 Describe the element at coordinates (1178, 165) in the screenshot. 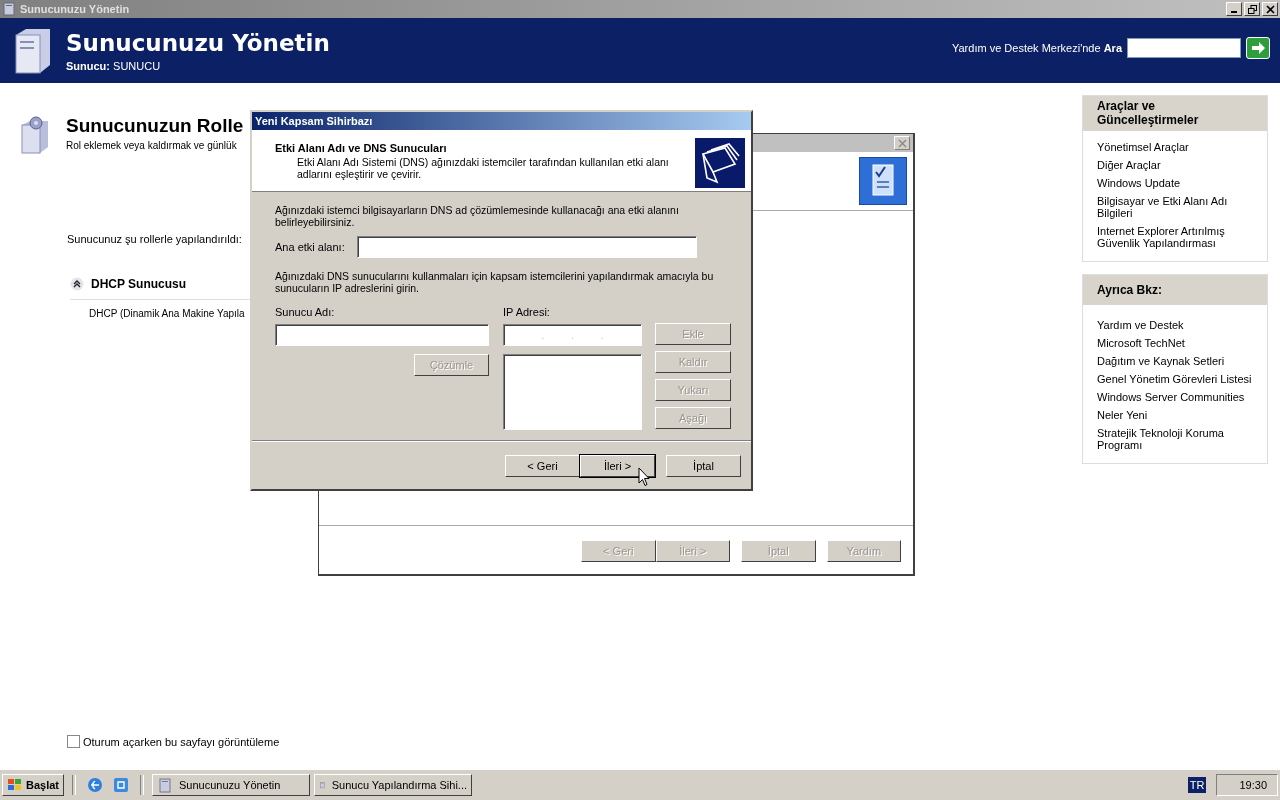

I see `sidebar-link: Diğer Araçlar` at that location.